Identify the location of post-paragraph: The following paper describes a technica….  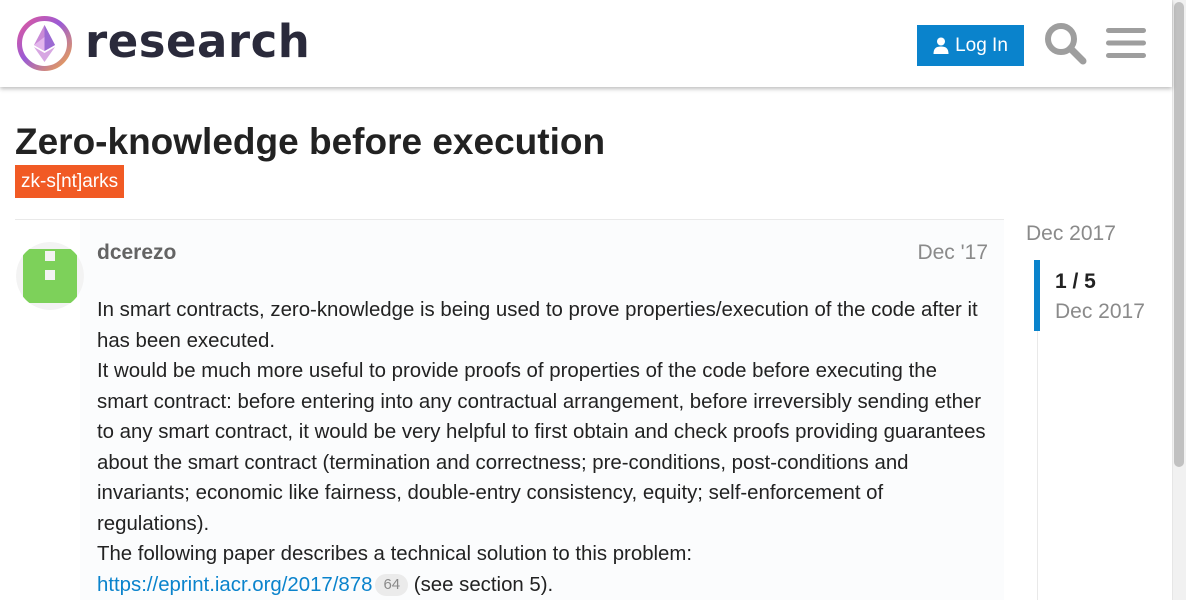
(395, 554).